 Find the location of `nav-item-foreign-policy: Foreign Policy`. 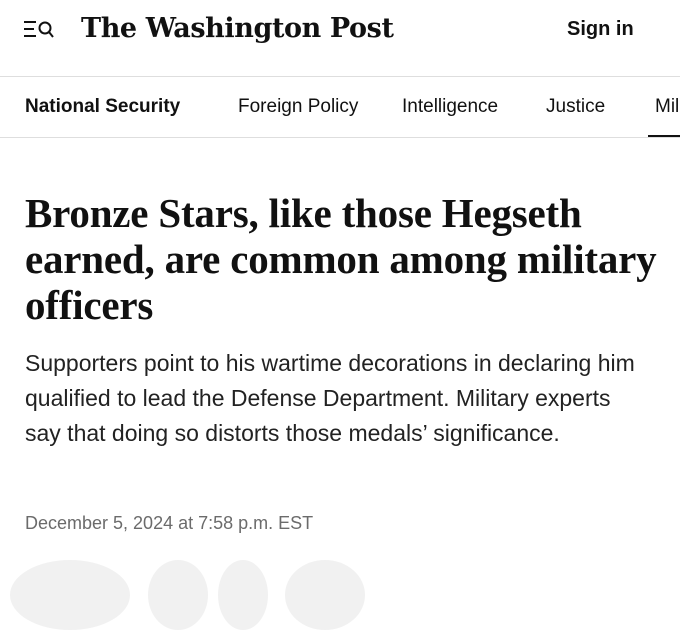

nav-item-foreign-policy: Foreign Policy is located at coordinates (298, 107).